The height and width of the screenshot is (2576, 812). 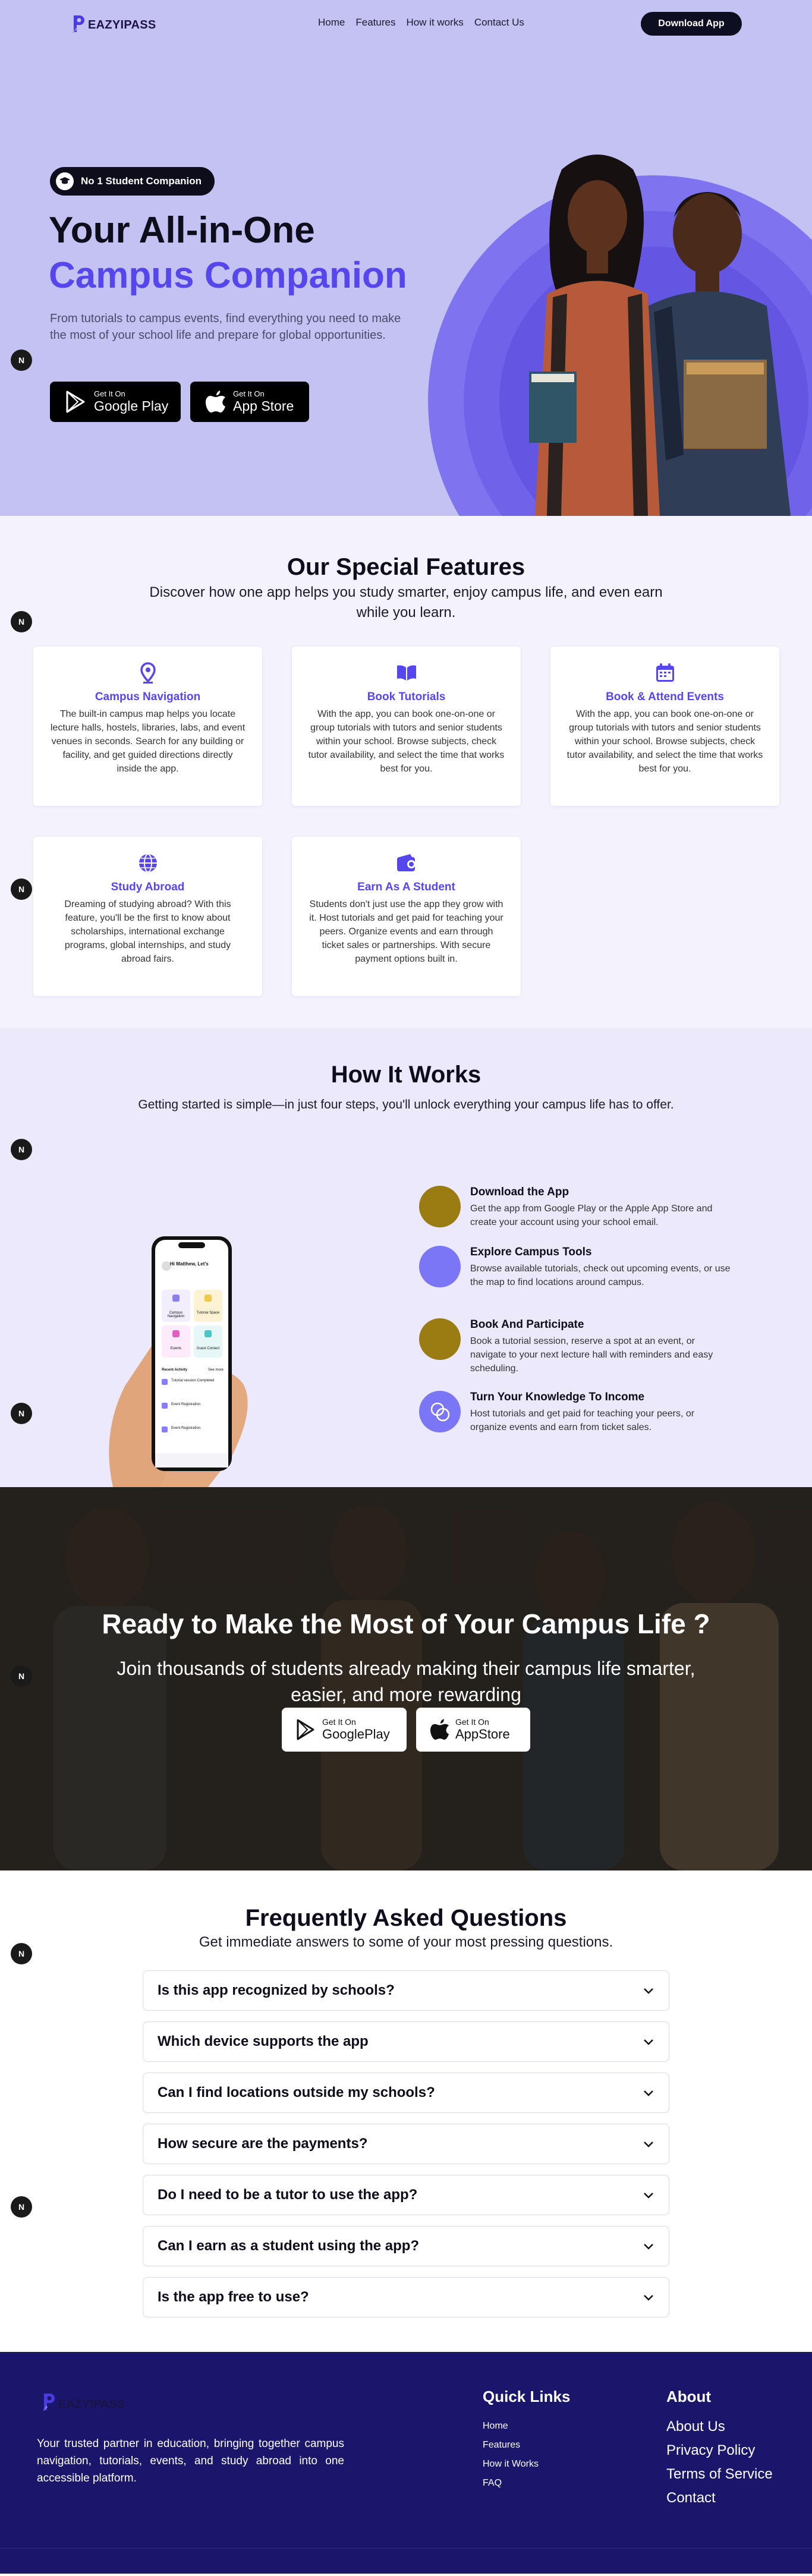 What do you see at coordinates (440, 1729) in the screenshot?
I see `apple-icon` at bounding box center [440, 1729].